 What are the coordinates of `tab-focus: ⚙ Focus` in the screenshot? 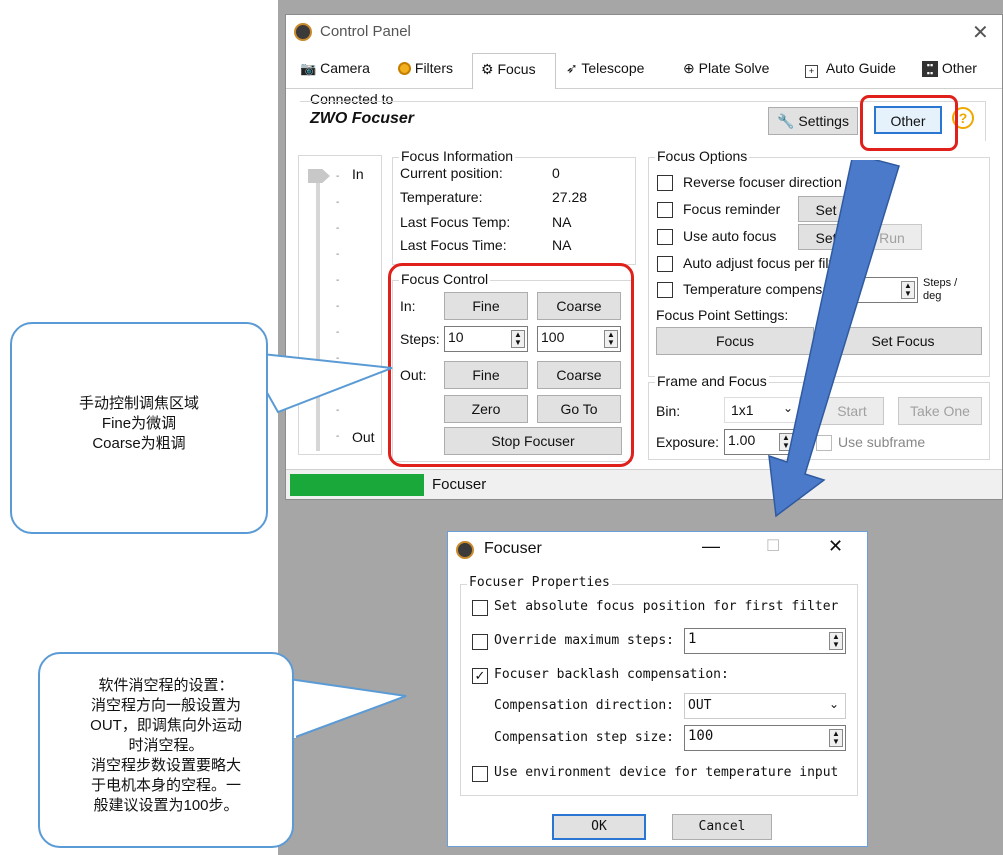 It's located at (514, 71).